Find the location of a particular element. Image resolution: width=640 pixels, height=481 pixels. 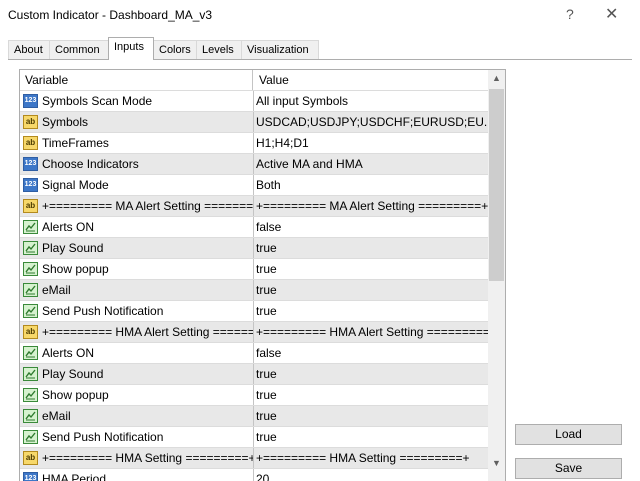

table-row: 123 Choose Indicators Active MA and HMA is located at coordinates (254, 164).